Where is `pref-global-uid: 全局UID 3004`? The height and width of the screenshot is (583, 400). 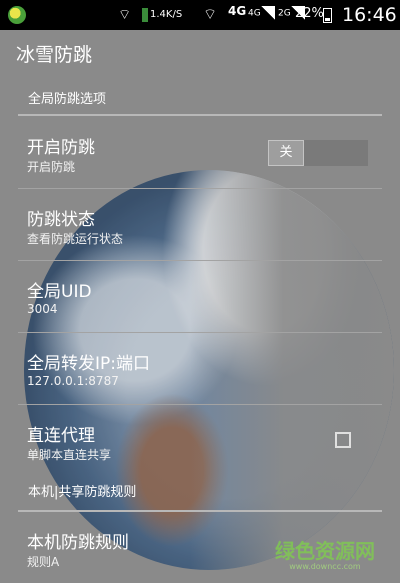 pref-global-uid: 全局UID 3004 is located at coordinates (200, 296).